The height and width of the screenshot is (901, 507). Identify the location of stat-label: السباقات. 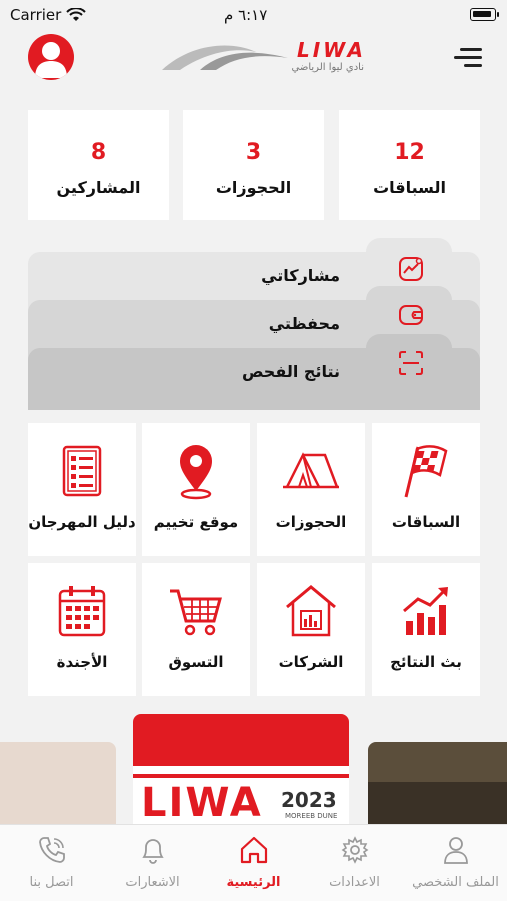
(409, 187).